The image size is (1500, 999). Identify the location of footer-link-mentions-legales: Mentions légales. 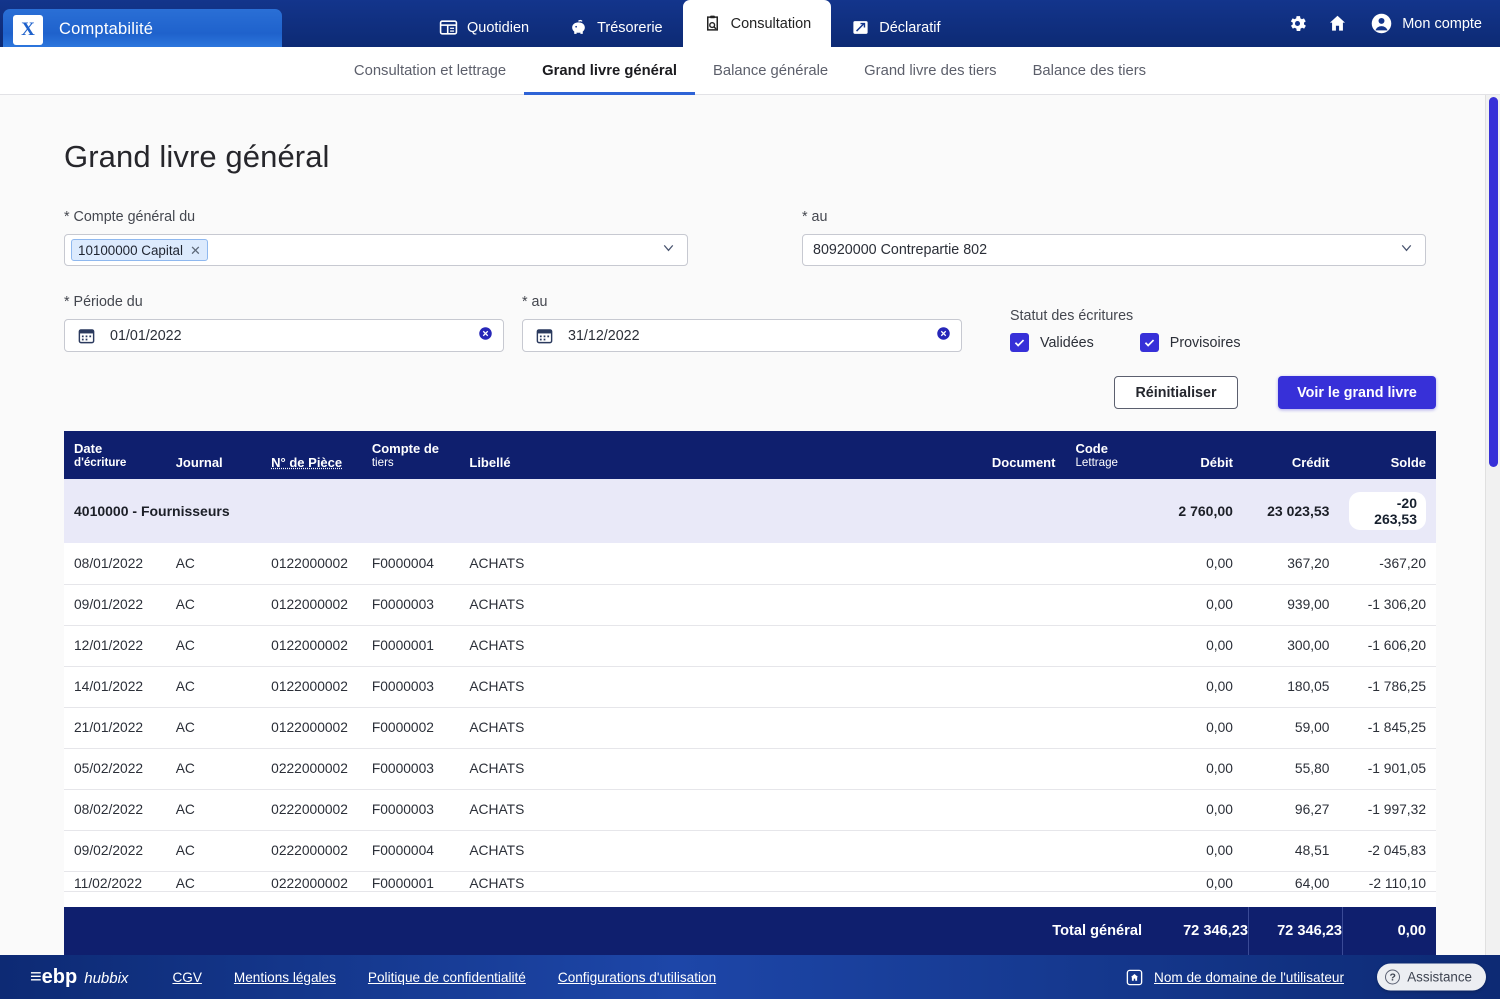
(285, 977).